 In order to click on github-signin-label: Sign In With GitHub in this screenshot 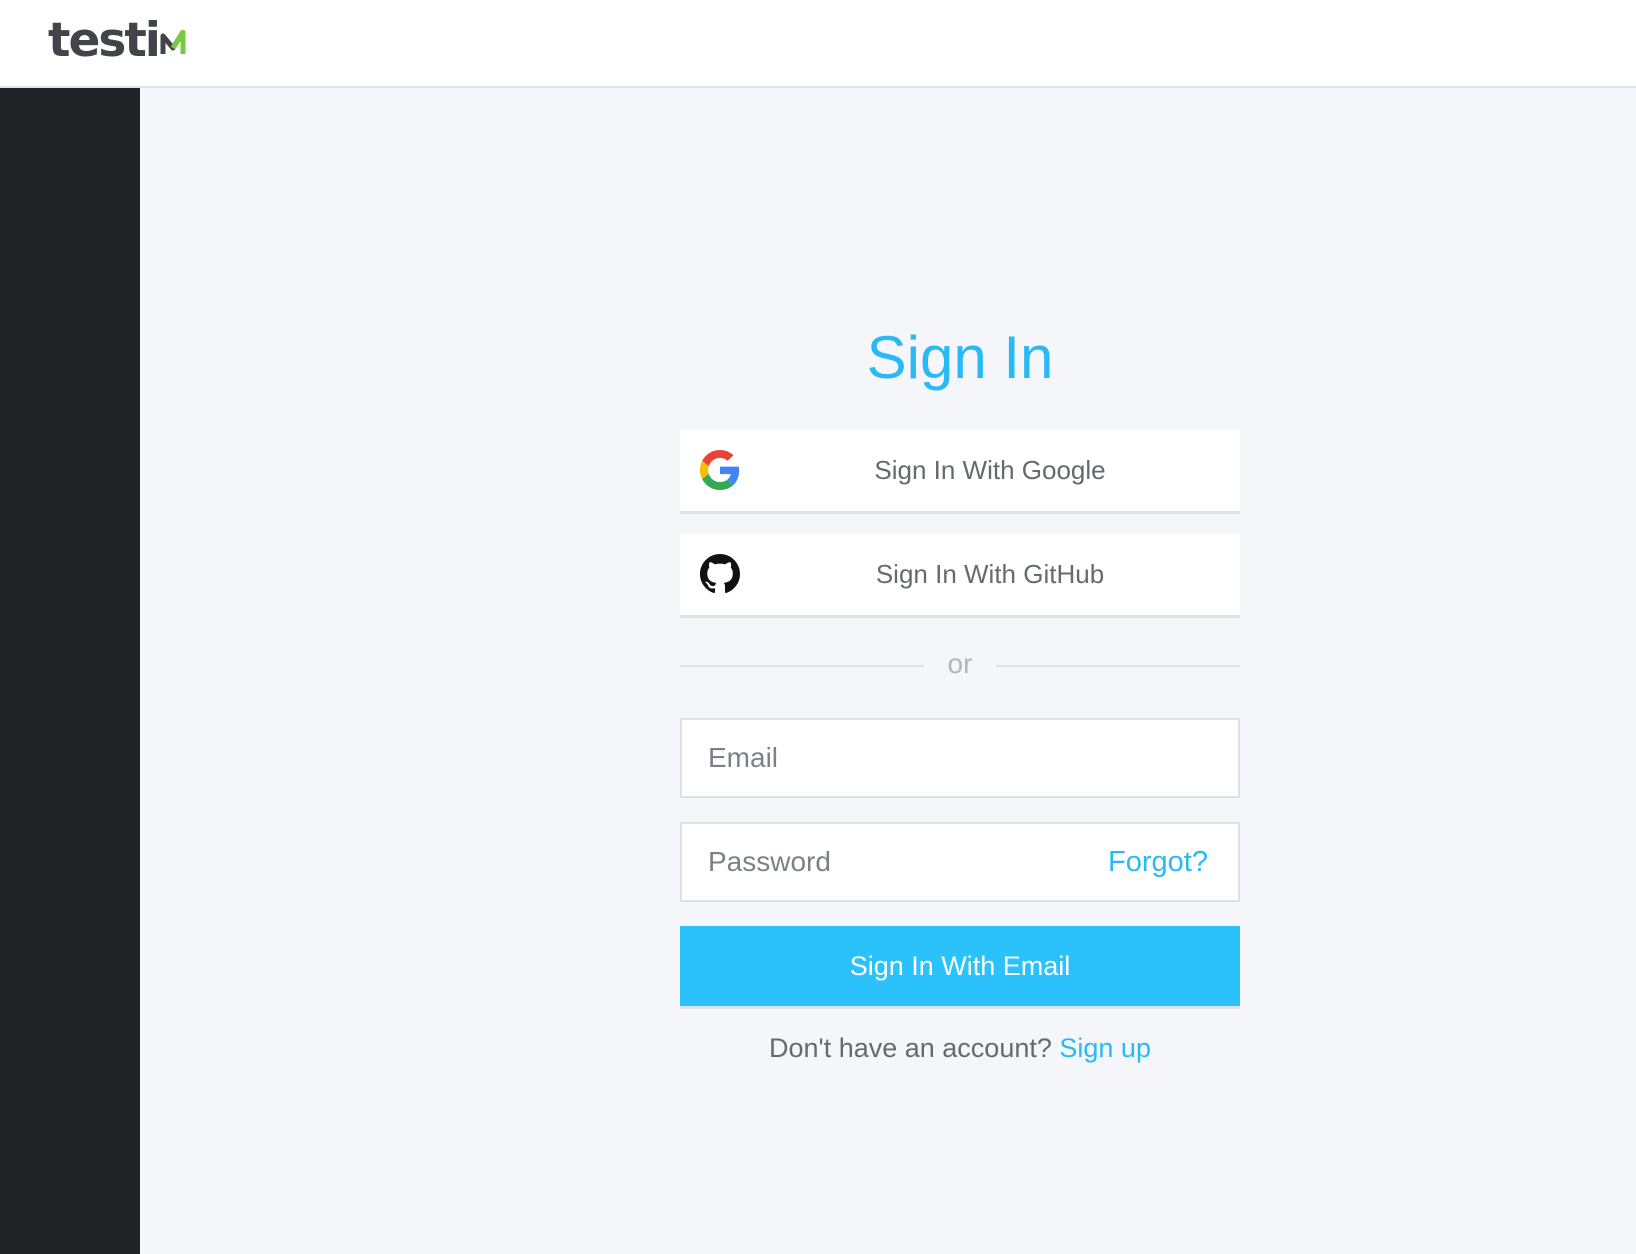, I will do `click(990, 574)`.